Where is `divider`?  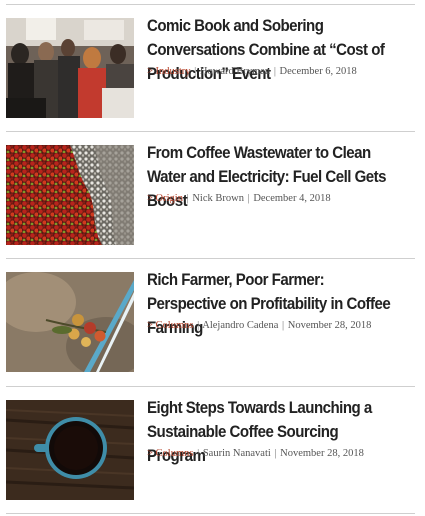 divider is located at coordinates (210, 513).